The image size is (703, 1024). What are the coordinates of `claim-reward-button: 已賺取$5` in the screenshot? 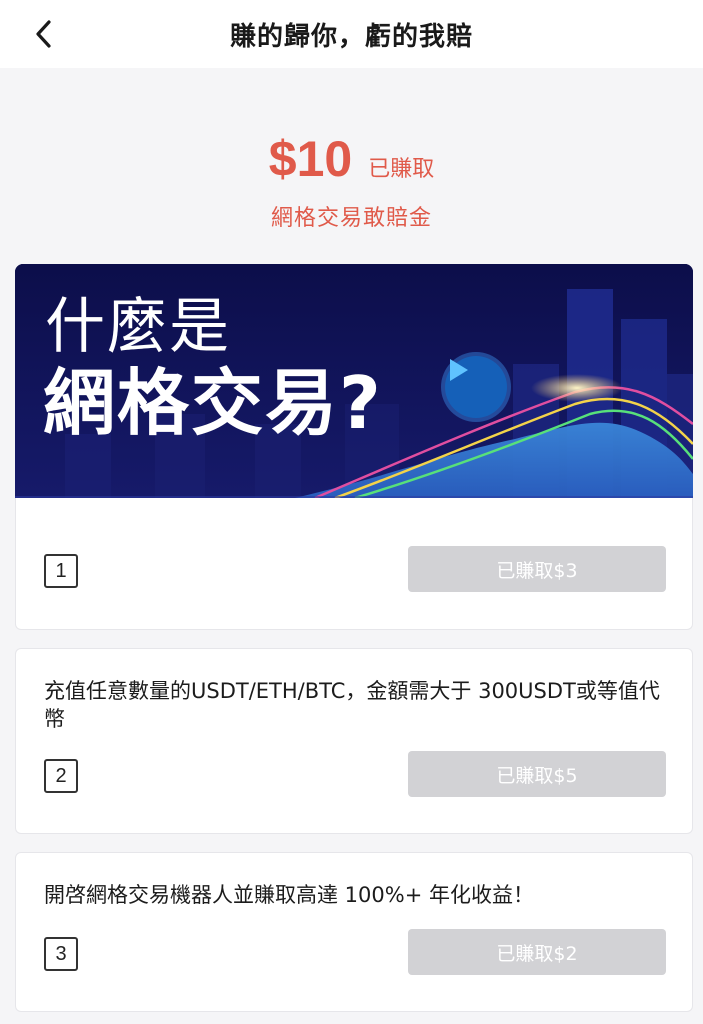 It's located at (537, 774).